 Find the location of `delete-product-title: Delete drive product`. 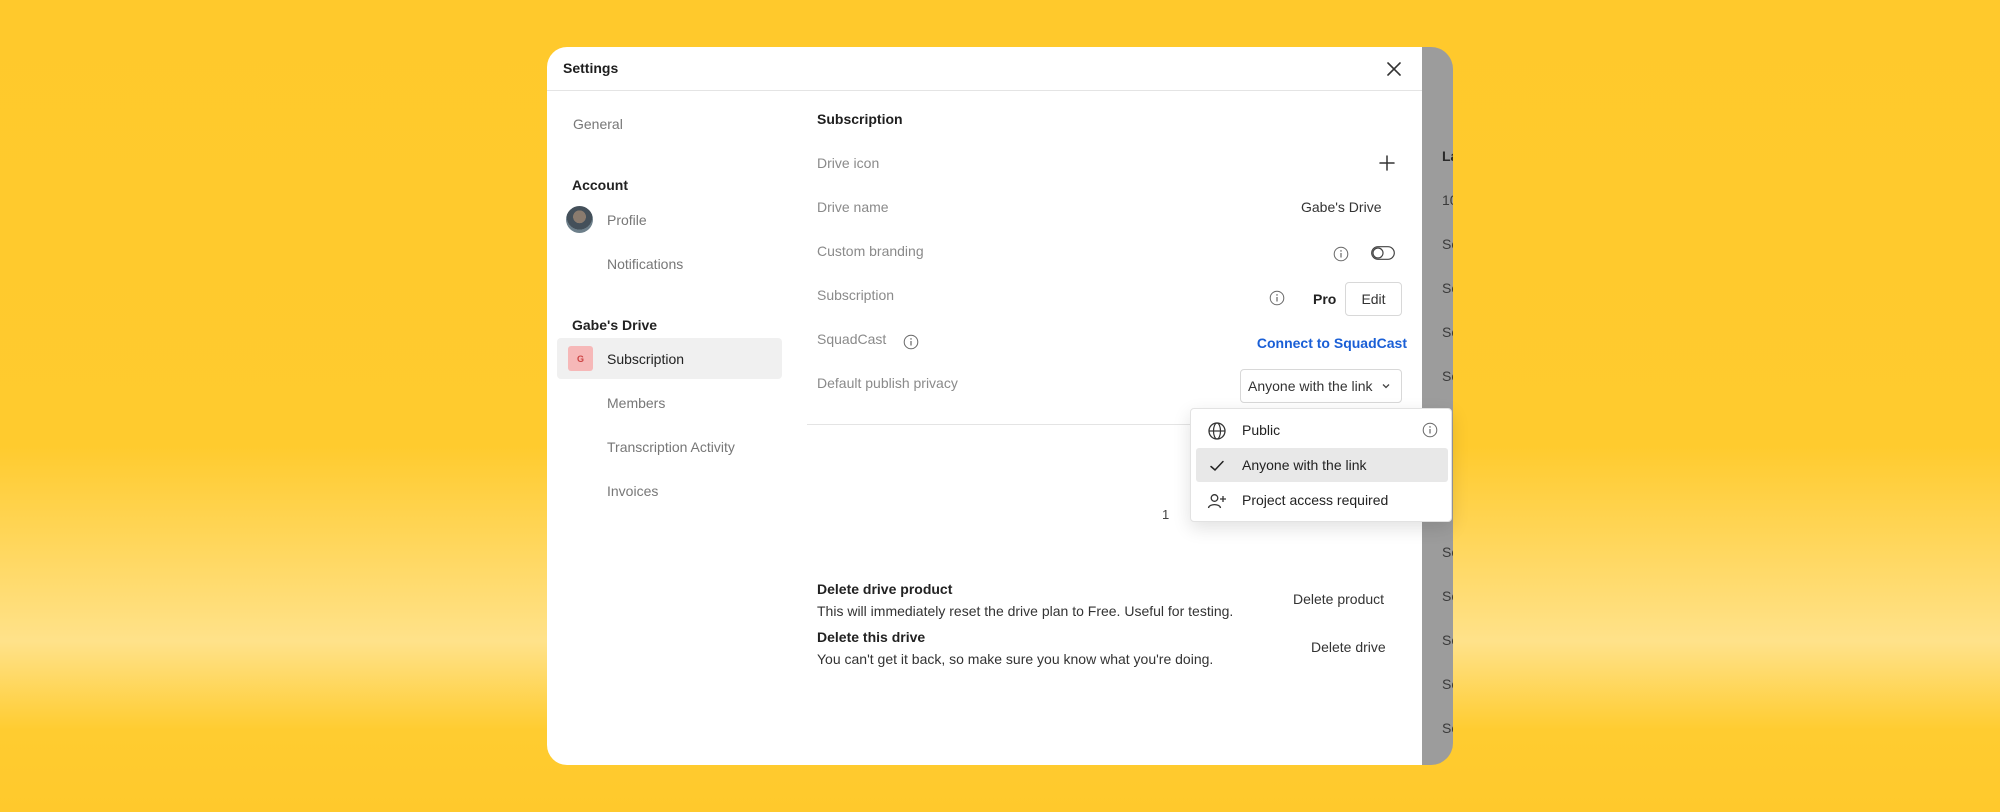

delete-product-title: Delete drive product is located at coordinates (885, 589).